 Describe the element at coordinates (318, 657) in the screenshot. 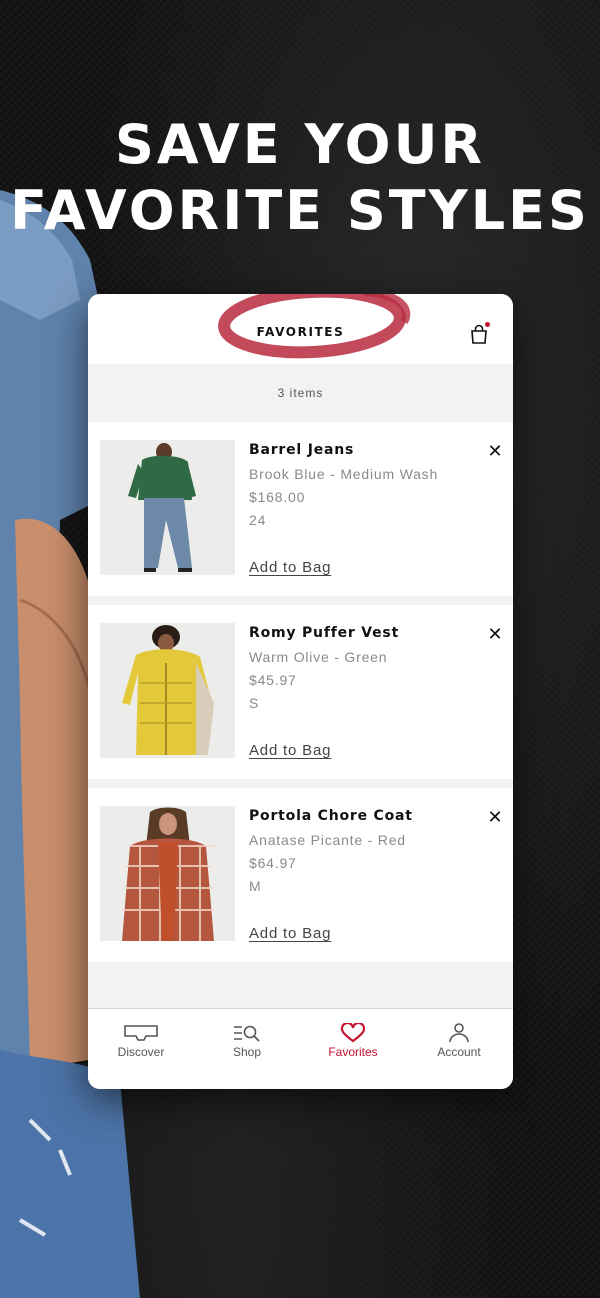

I see `product-color: Warm Olive - Green` at that location.